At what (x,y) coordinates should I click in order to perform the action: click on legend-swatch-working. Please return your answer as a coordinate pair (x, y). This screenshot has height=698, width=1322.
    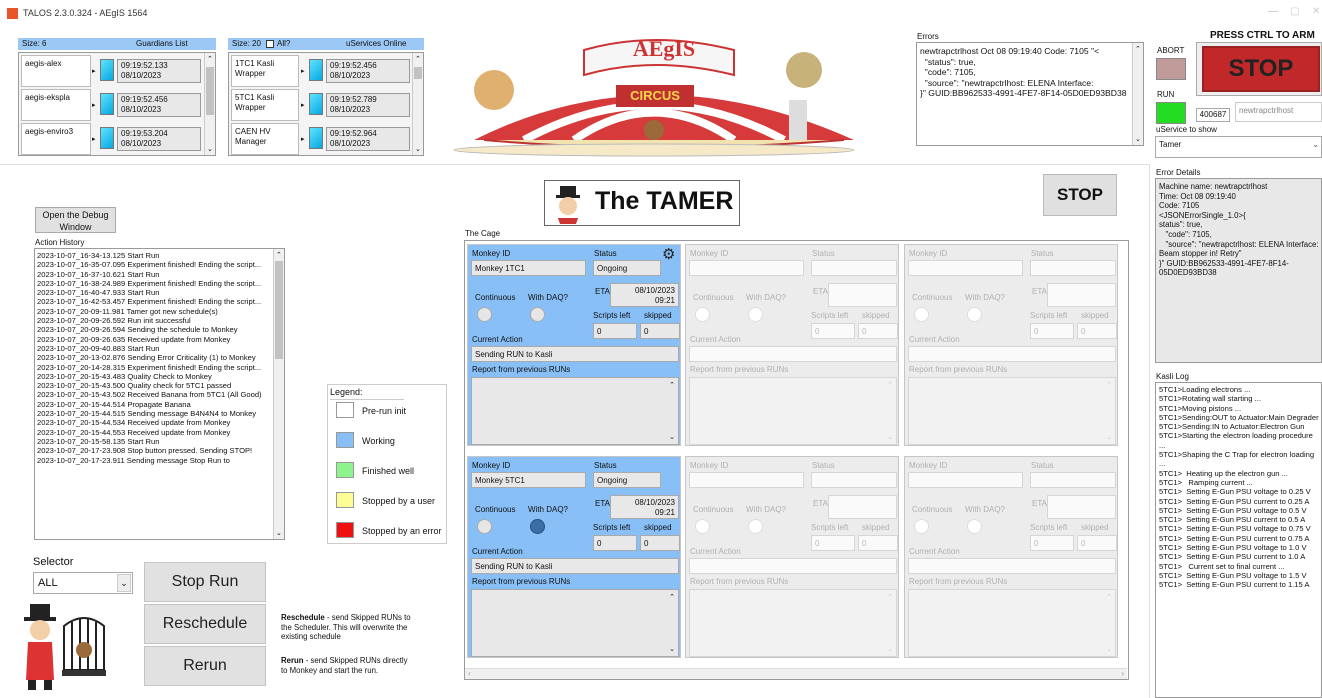
    Looking at the image, I should click on (345, 440).